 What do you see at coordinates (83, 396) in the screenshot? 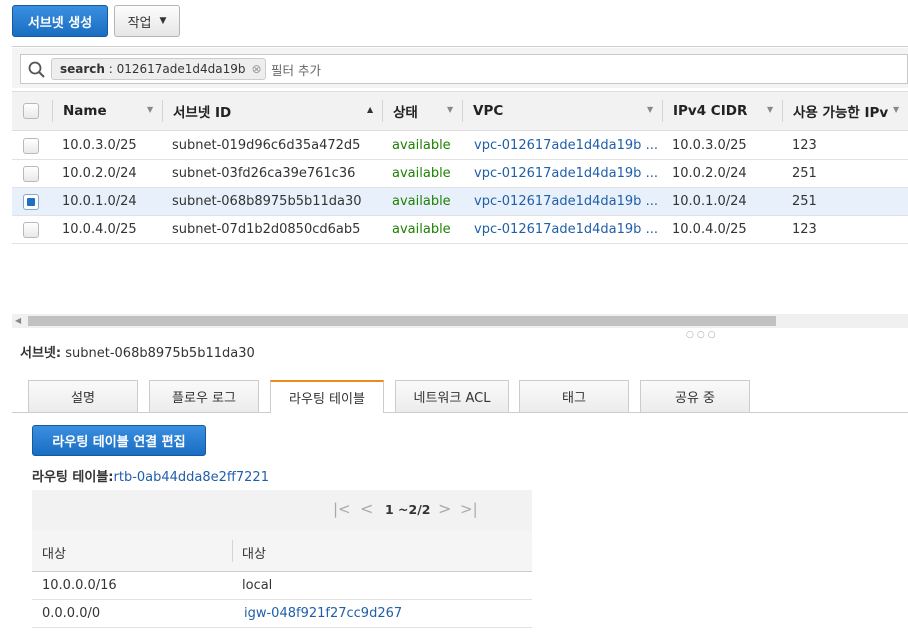
I see `tab-description: 설명` at bounding box center [83, 396].